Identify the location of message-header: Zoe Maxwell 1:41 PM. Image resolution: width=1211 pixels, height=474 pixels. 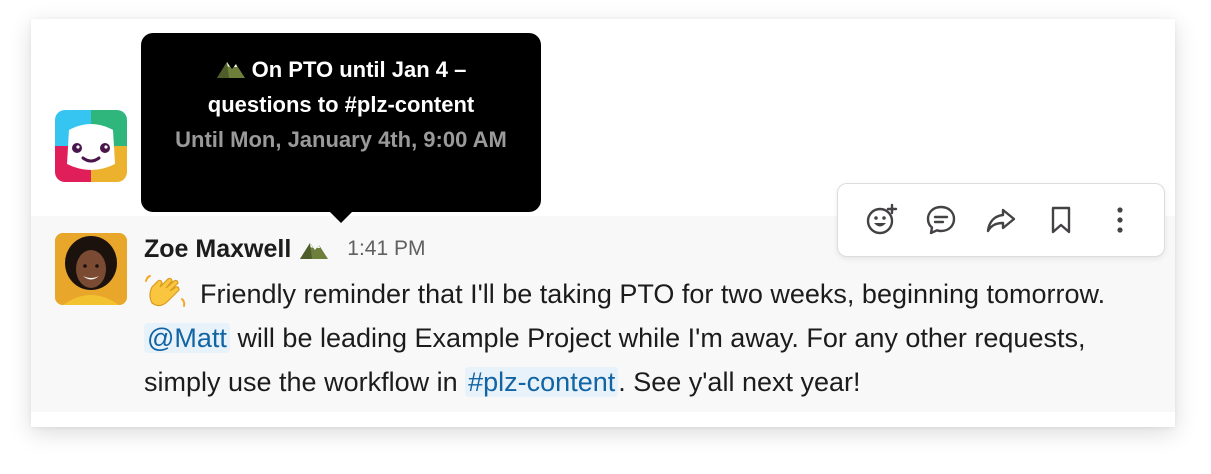
(284, 249).